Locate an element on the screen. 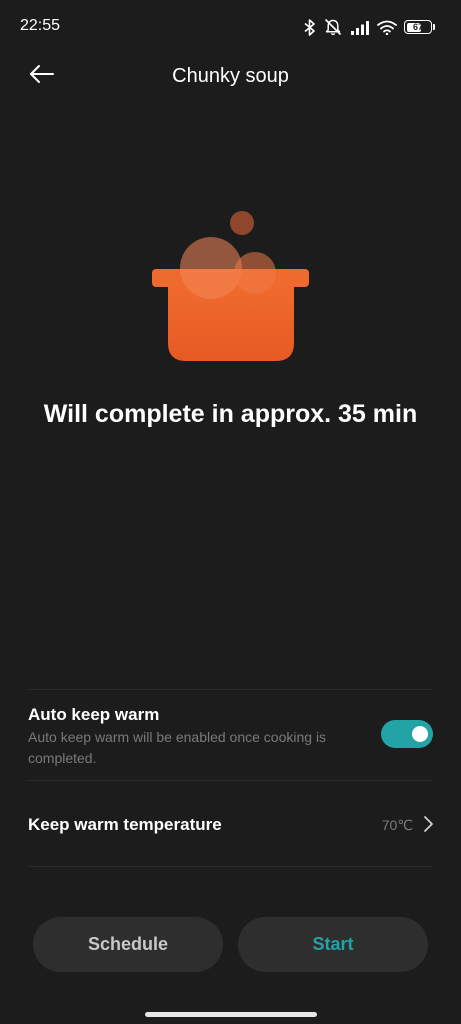  signal-icon is located at coordinates (360, 27).